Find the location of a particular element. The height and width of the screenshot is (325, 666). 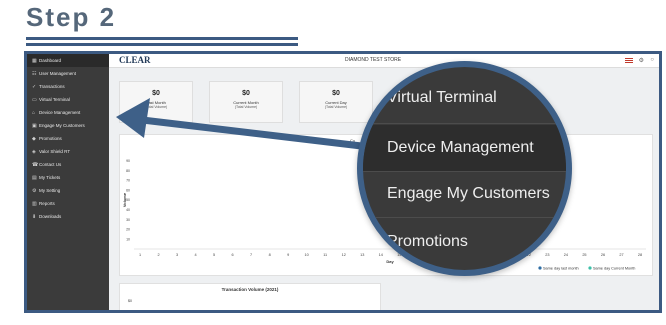

mag-item-virtual-terminal: Virtual Terminal is located at coordinates (442, 97).